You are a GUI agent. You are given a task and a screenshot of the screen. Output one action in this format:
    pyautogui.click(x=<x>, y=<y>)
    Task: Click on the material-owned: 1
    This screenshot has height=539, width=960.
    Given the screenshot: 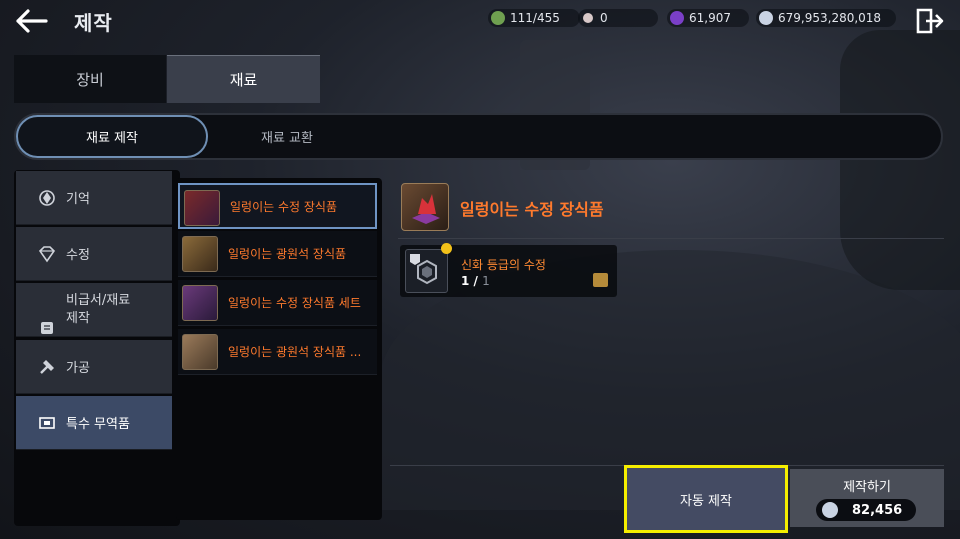 What is the action you would take?
    pyautogui.click(x=465, y=281)
    